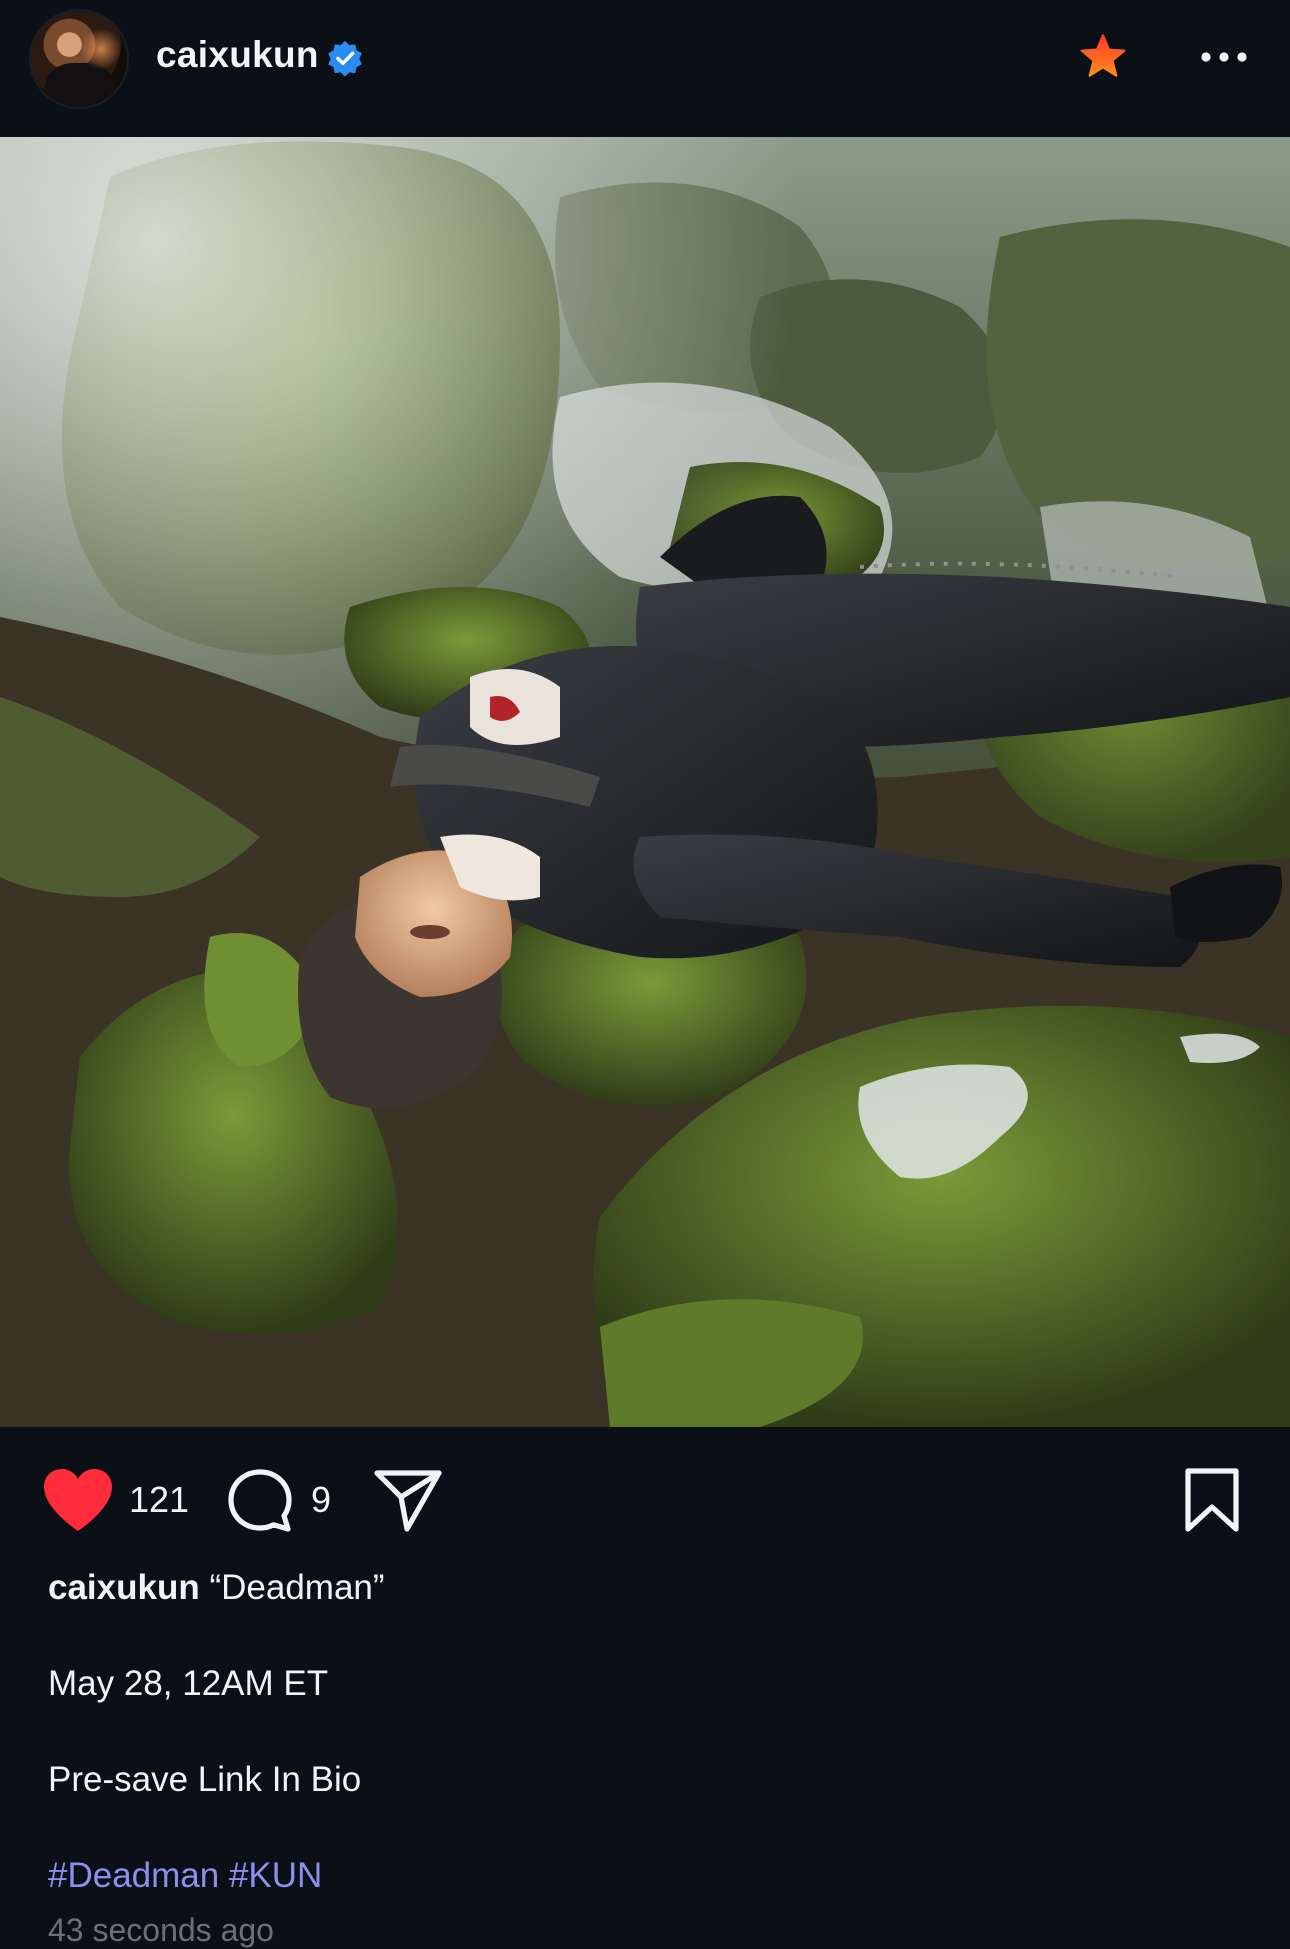  Describe the element at coordinates (188, 1683) in the screenshot. I see `caption-release-date: May 28, 12AM ET` at that location.